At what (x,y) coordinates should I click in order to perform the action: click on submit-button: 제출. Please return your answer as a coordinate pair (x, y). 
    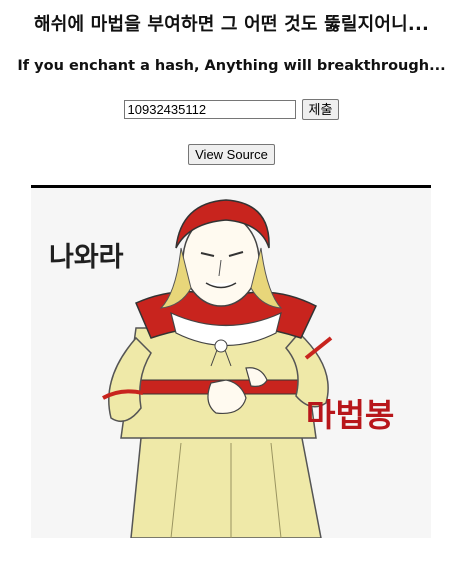
    Looking at the image, I should click on (320, 109).